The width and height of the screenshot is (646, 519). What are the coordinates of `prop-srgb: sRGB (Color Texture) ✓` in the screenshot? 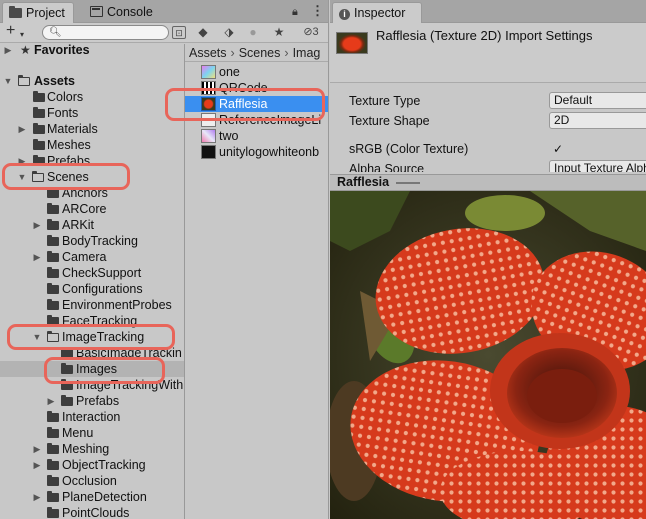 It's located at (497, 149).